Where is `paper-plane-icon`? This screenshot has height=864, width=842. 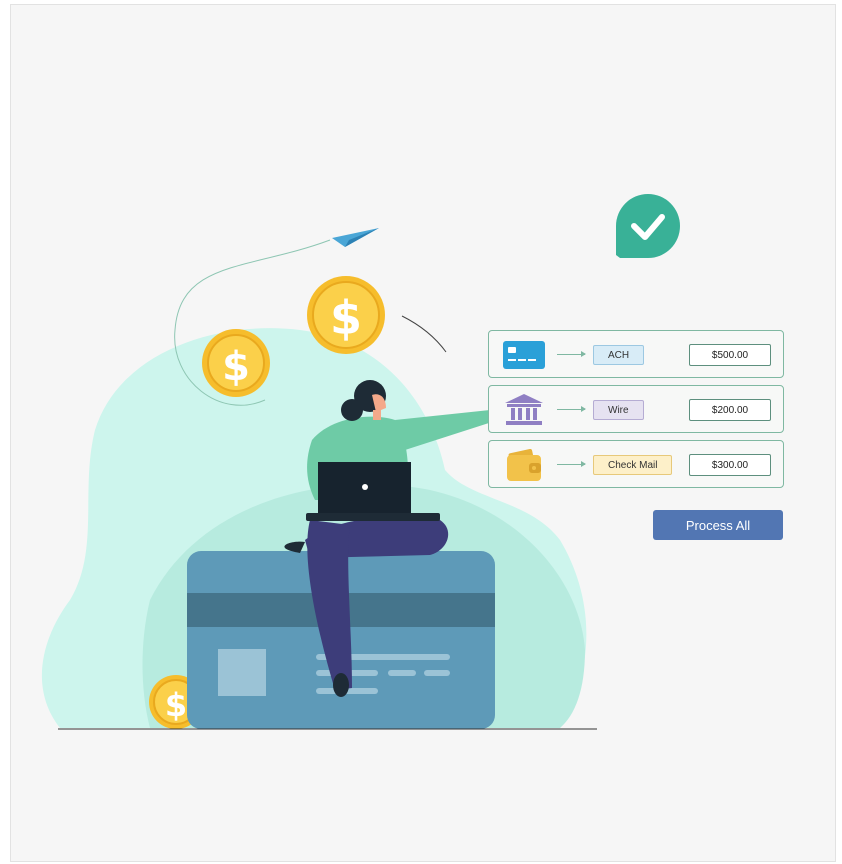 paper-plane-icon is located at coordinates (355, 237).